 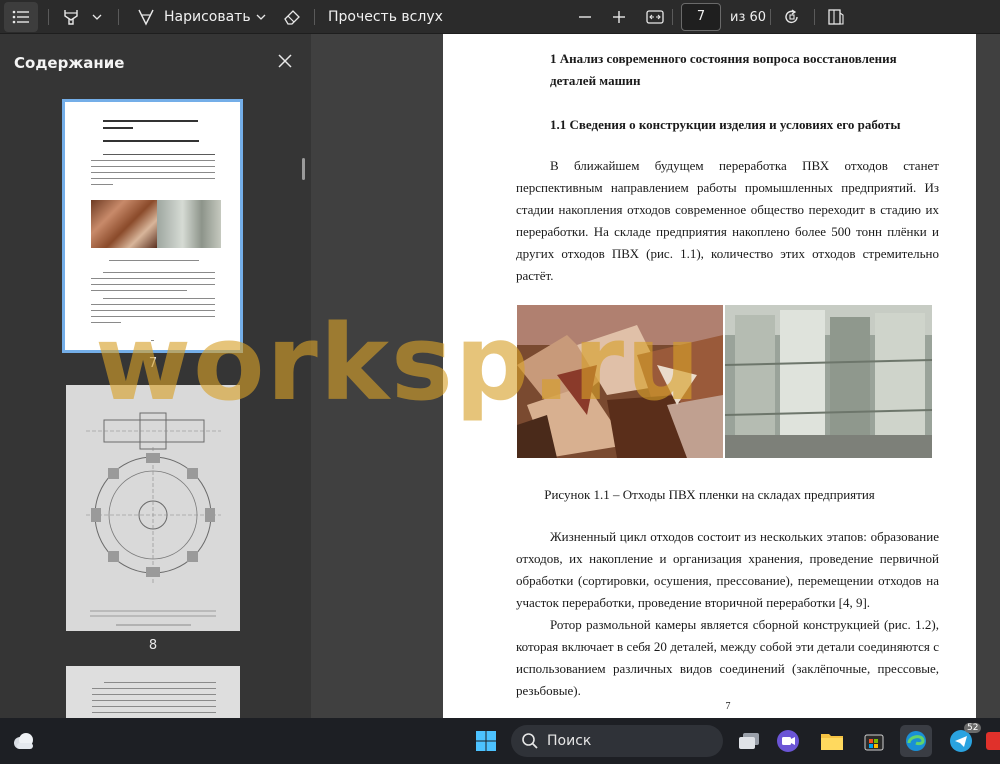 I want to click on zoom-out-button, so click(x=585, y=17).